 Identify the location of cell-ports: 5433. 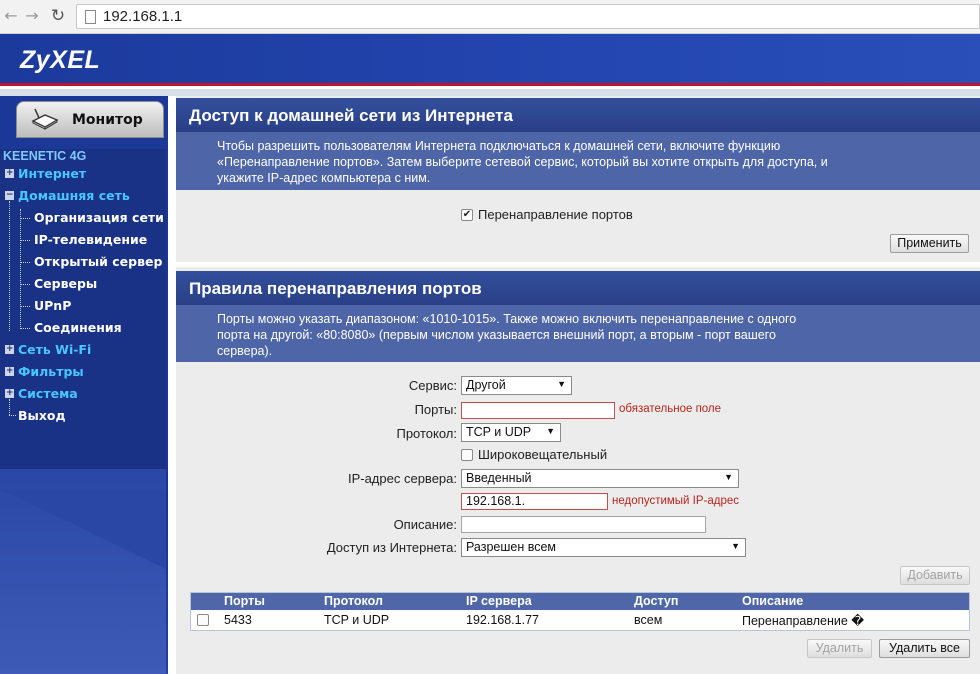
(238, 620).